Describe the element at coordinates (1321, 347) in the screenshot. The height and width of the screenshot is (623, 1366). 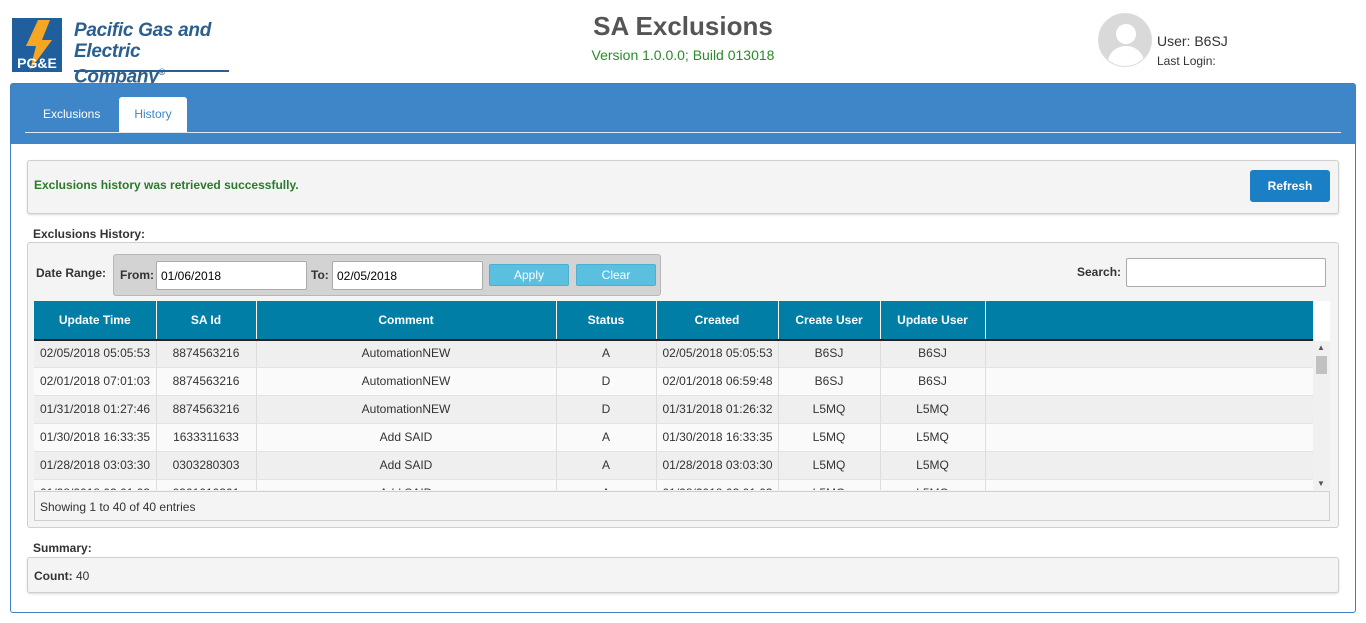
I see `scroll-up-arrow-icon: ▲` at that location.